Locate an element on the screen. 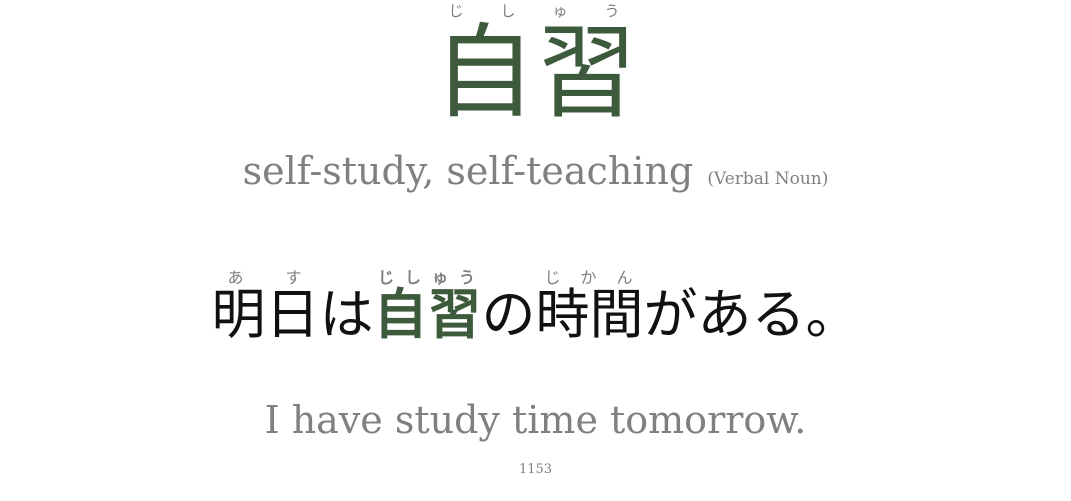 The width and height of the screenshot is (1071, 501). sentence-segment-text: 明日 is located at coordinates (265, 314).